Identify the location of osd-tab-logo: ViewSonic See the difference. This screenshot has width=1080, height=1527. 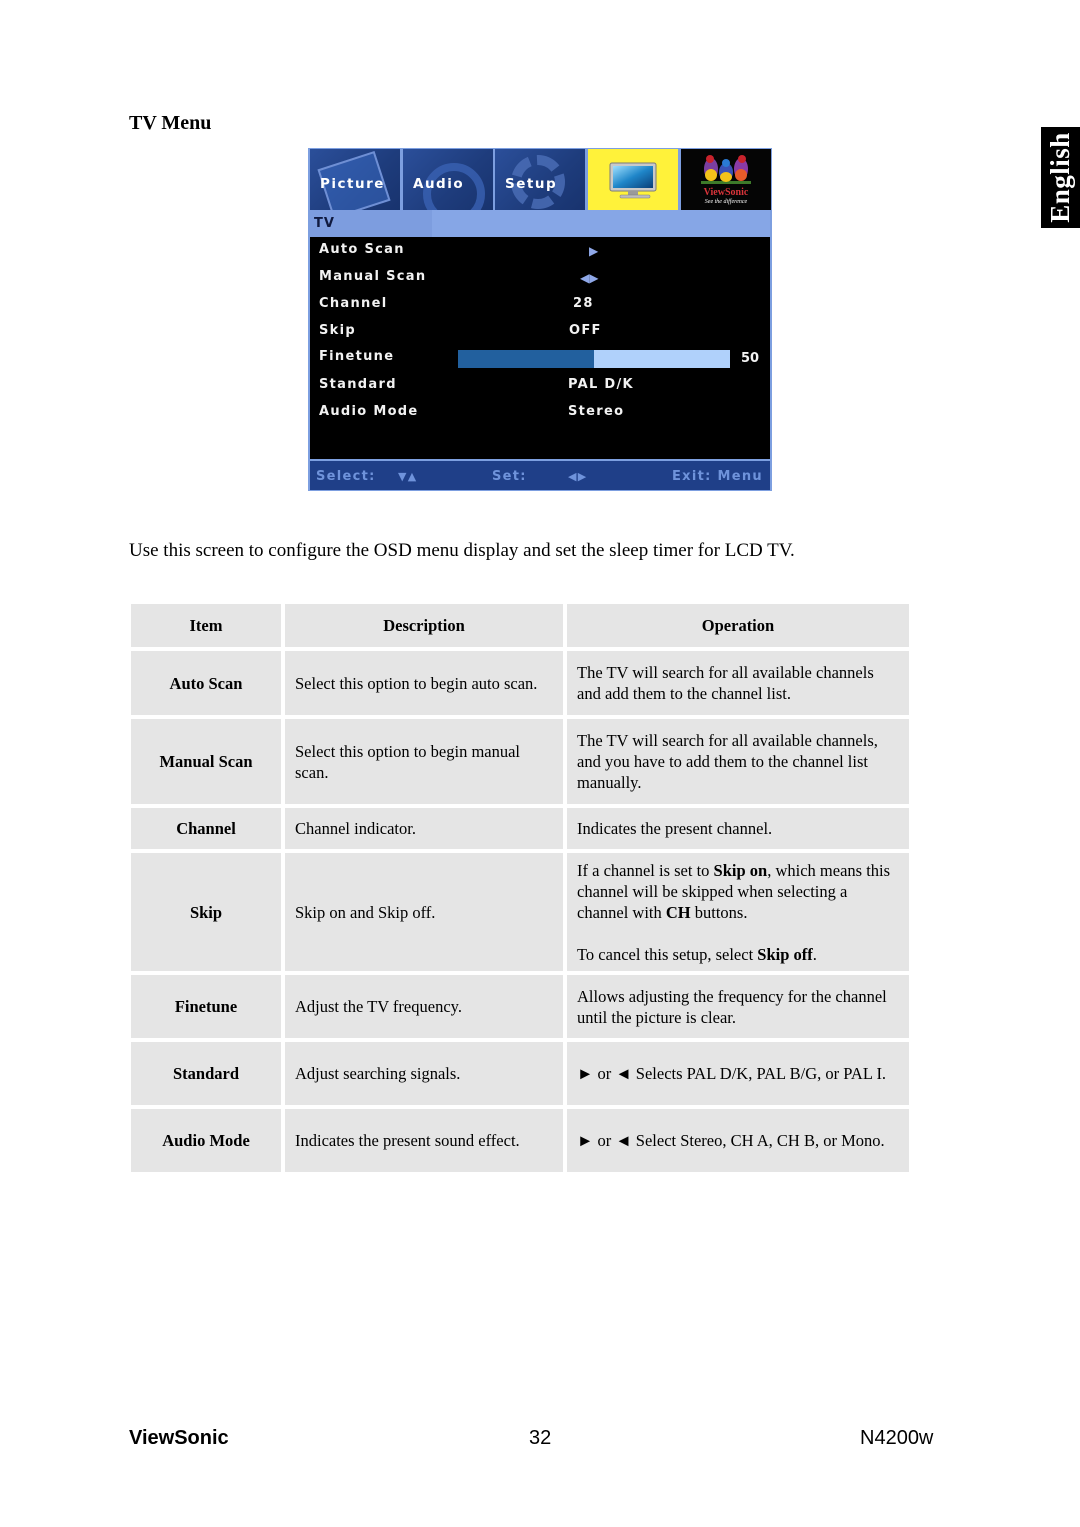
(726, 179).